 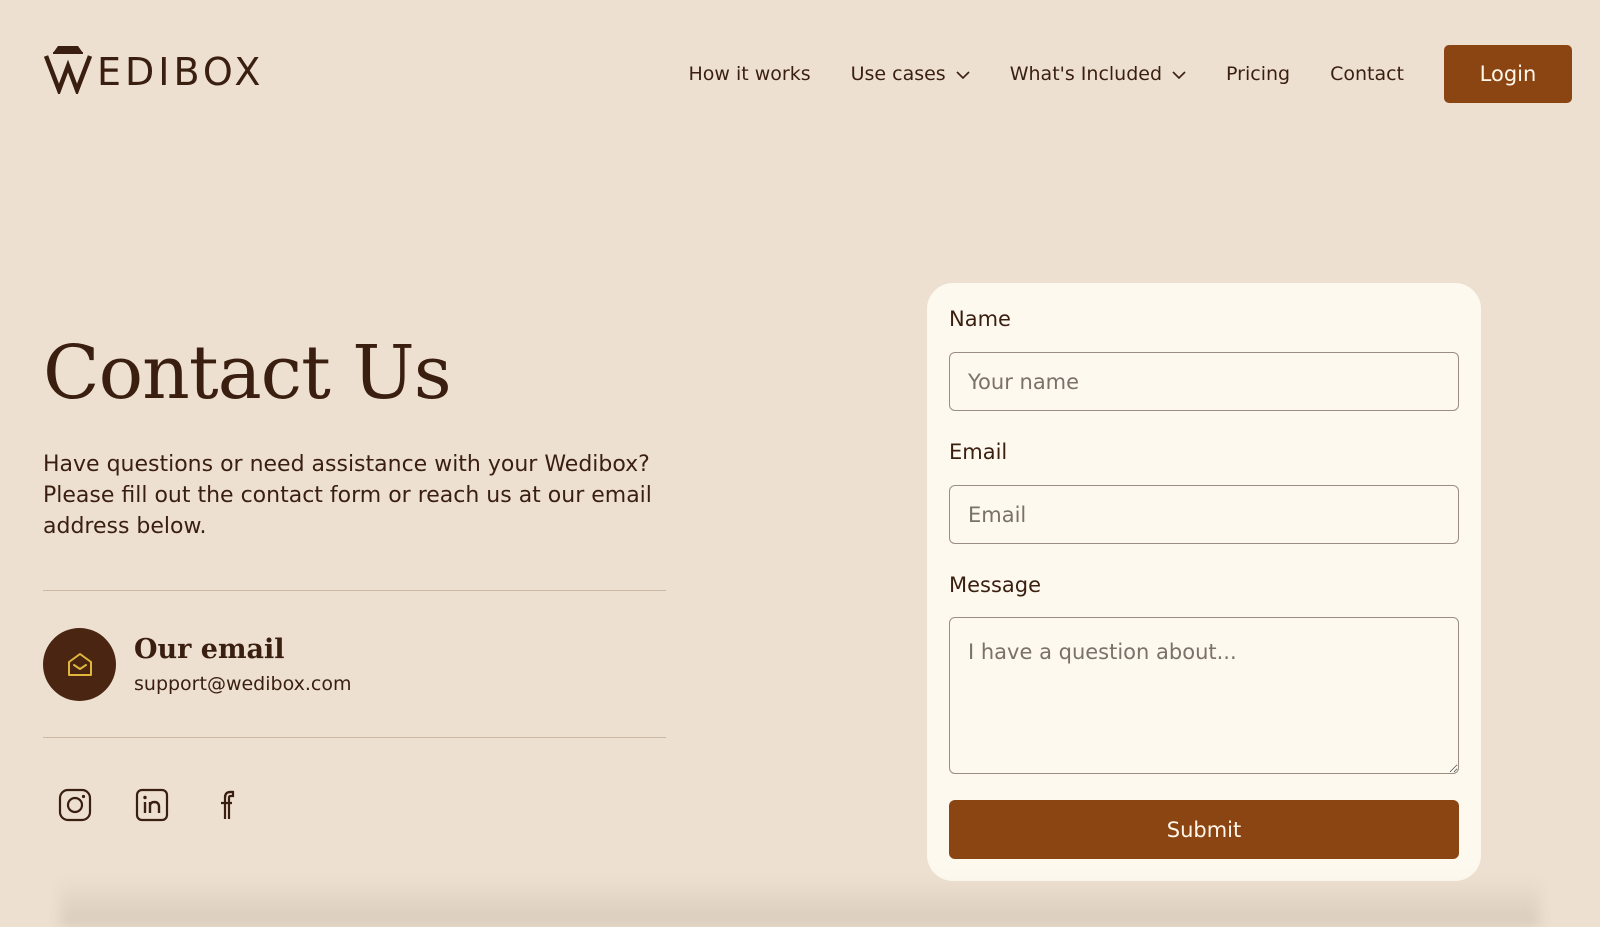 I want to click on facebook-icon, so click(x=229, y=805).